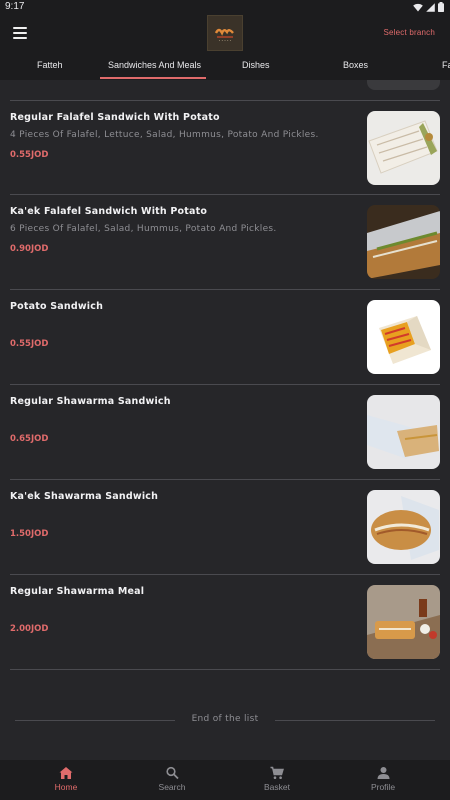 The height and width of the screenshot is (800, 450). I want to click on tab-sandwiches-and-meals: Sandwiches And Meals, so click(154, 65).